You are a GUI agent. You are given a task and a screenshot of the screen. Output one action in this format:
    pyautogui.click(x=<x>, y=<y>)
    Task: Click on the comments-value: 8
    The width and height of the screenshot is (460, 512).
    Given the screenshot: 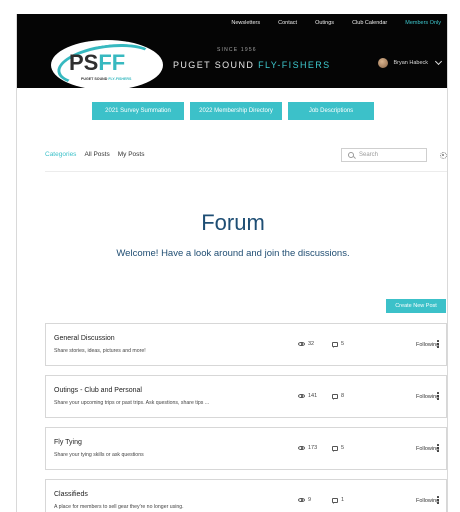 What is the action you would take?
    pyautogui.click(x=343, y=396)
    